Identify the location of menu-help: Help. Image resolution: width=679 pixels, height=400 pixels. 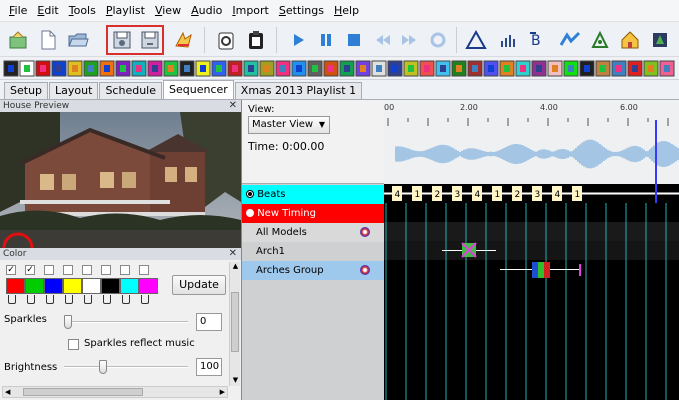
(346, 11).